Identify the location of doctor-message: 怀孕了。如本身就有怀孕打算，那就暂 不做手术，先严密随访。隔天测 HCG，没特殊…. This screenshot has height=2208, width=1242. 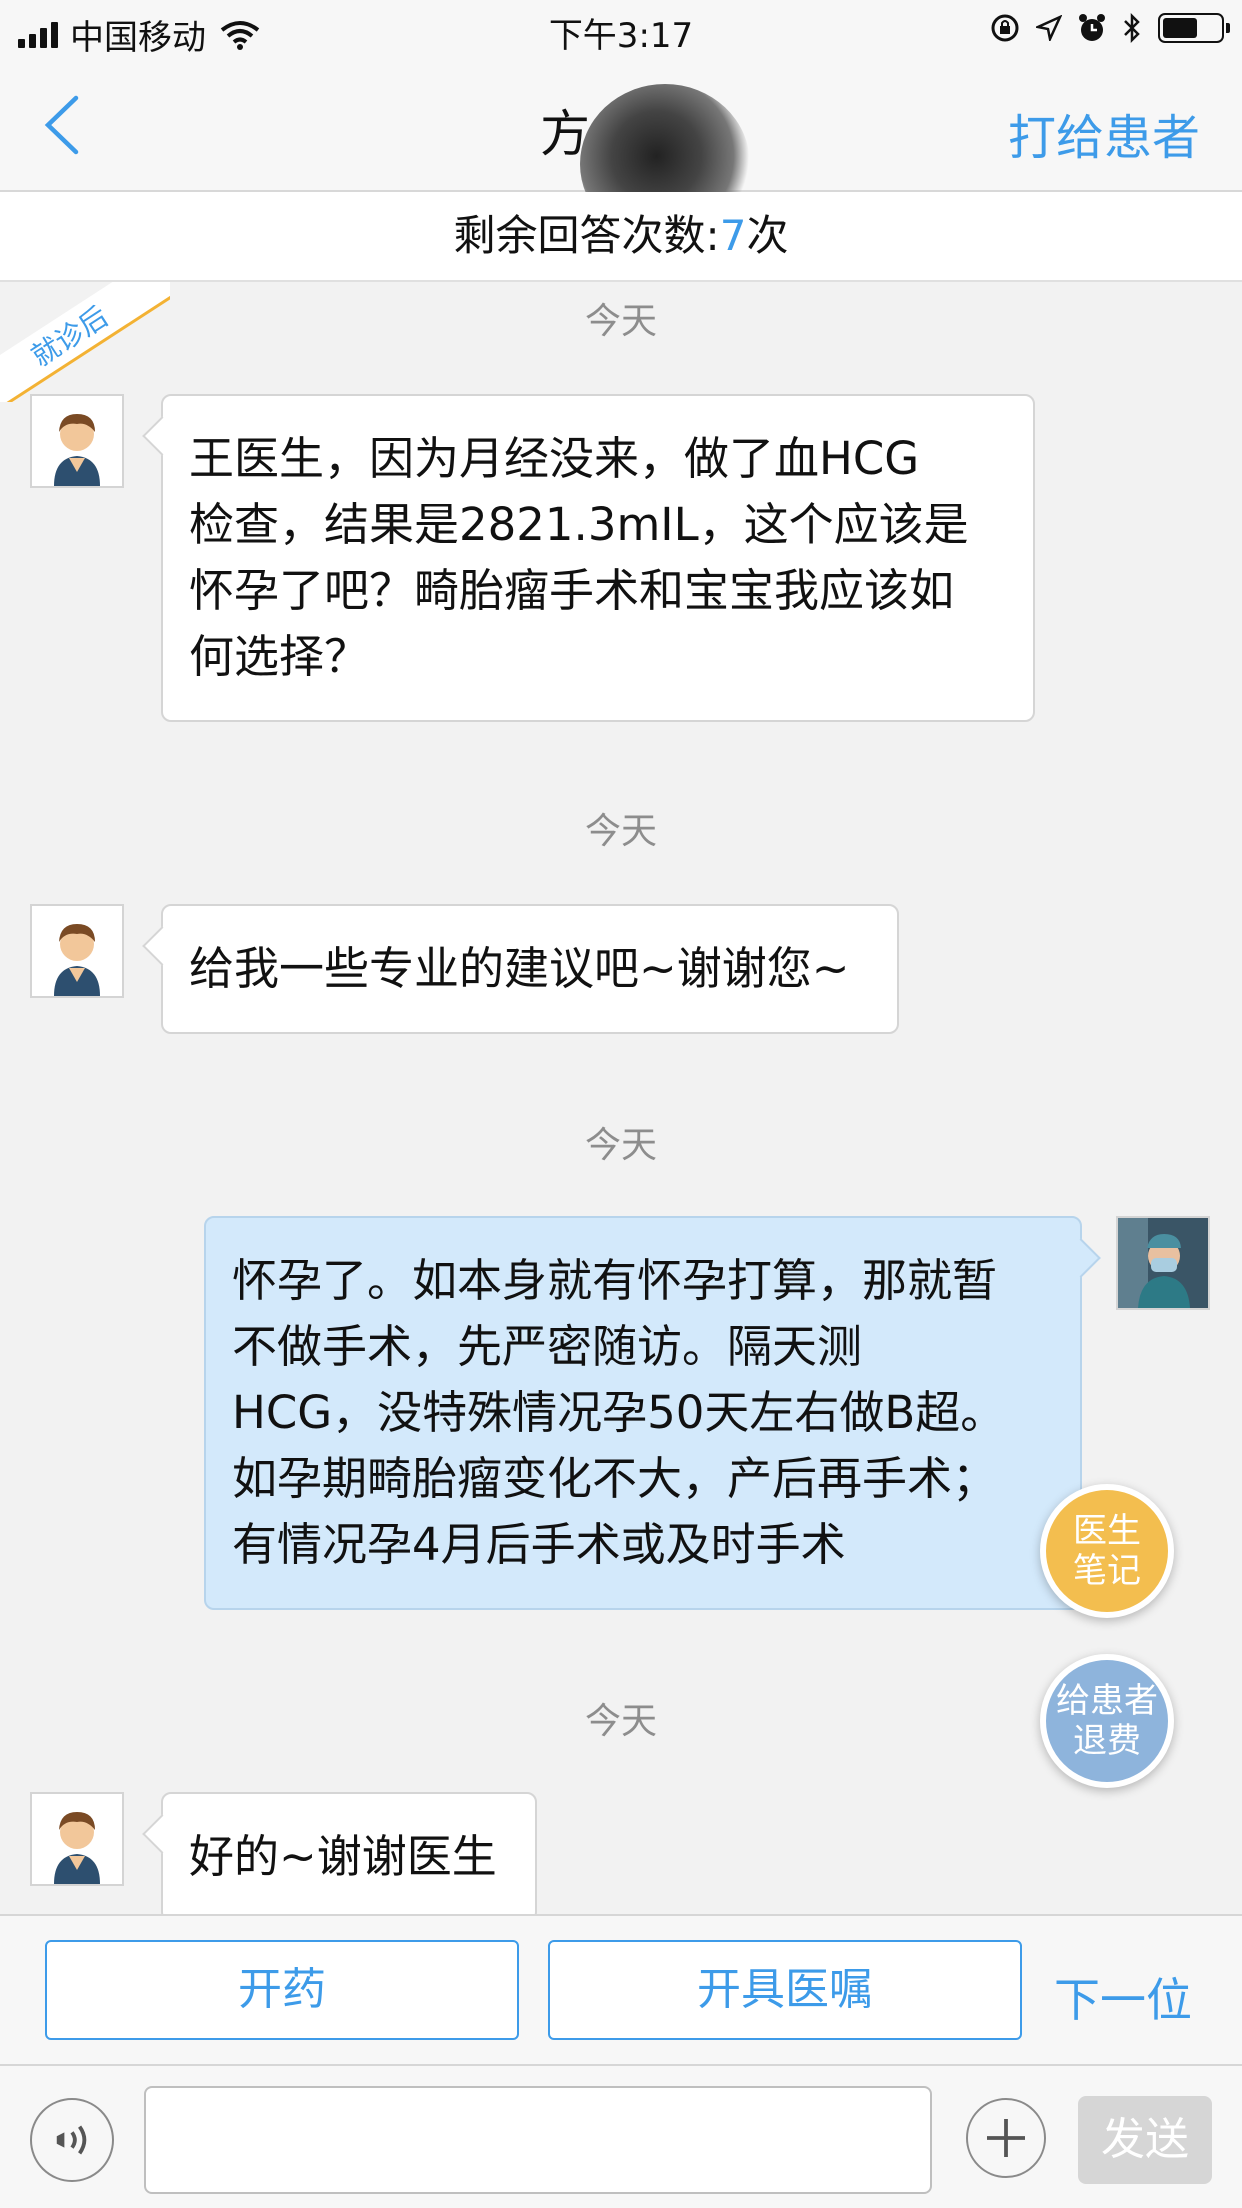
(643, 1413).